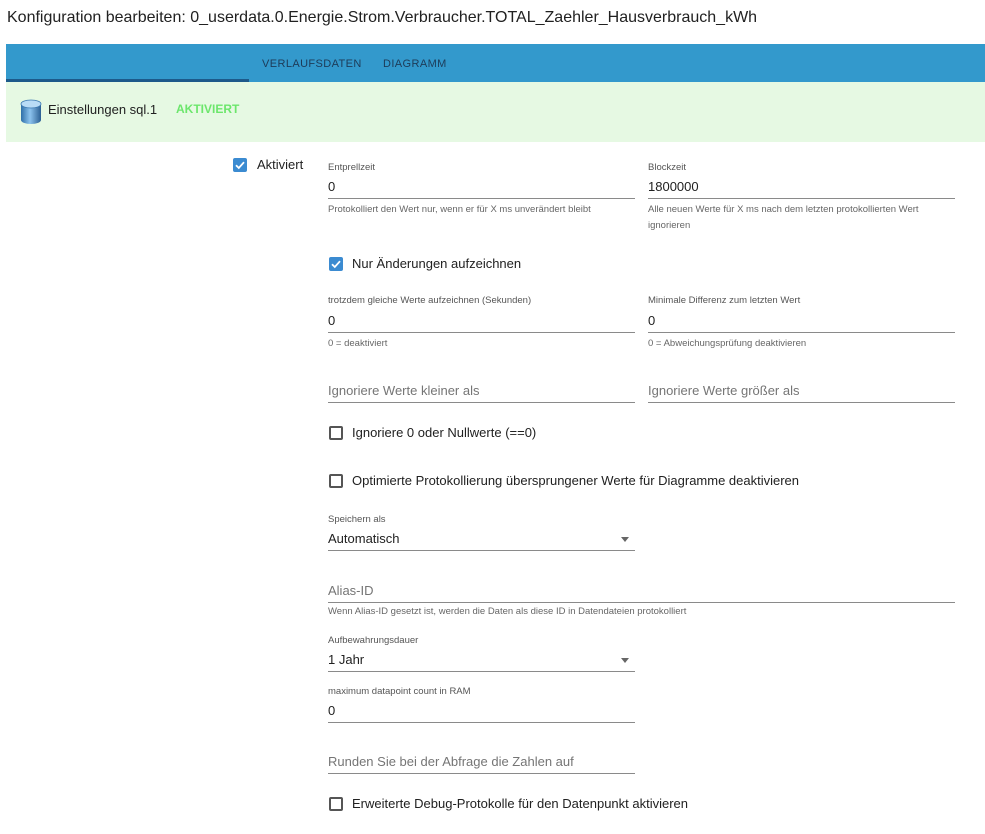 The height and width of the screenshot is (834, 985). Describe the element at coordinates (399, 691) in the screenshot. I see `max-length-label: maximum datapoint count in RAM` at that location.